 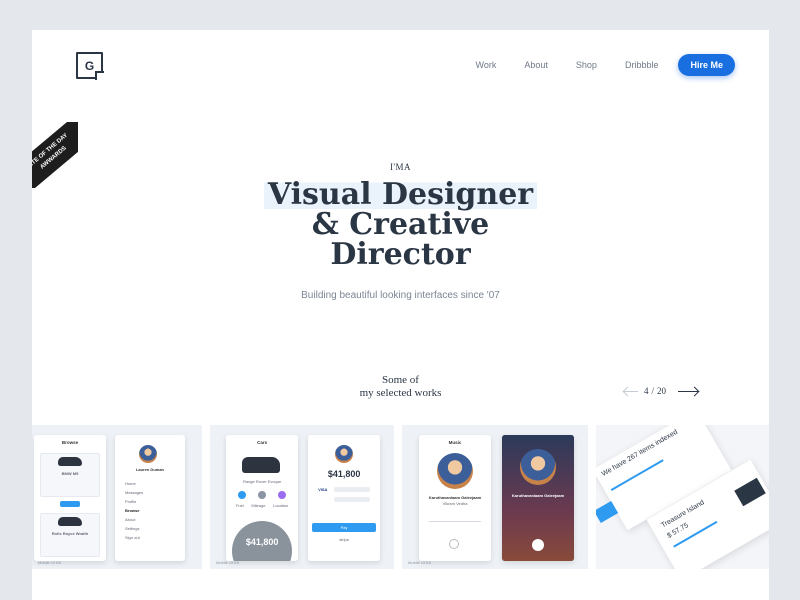 I want to click on card2-feature: Location, so click(x=281, y=505).